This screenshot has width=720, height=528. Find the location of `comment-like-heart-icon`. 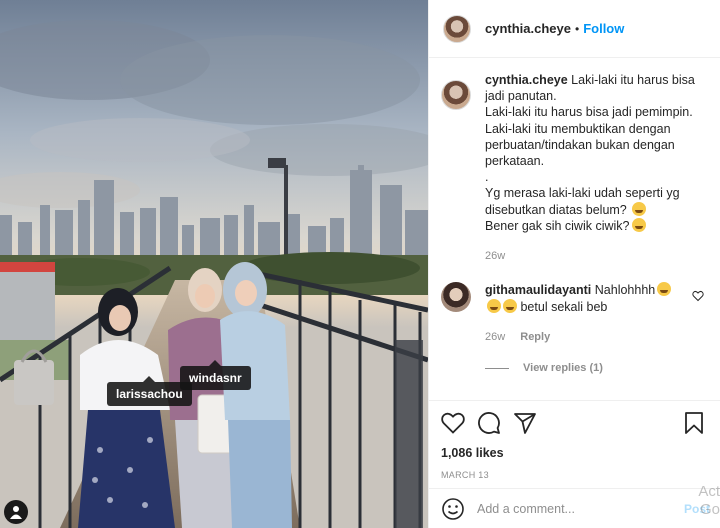

comment-like-heart-icon is located at coordinates (698, 296).